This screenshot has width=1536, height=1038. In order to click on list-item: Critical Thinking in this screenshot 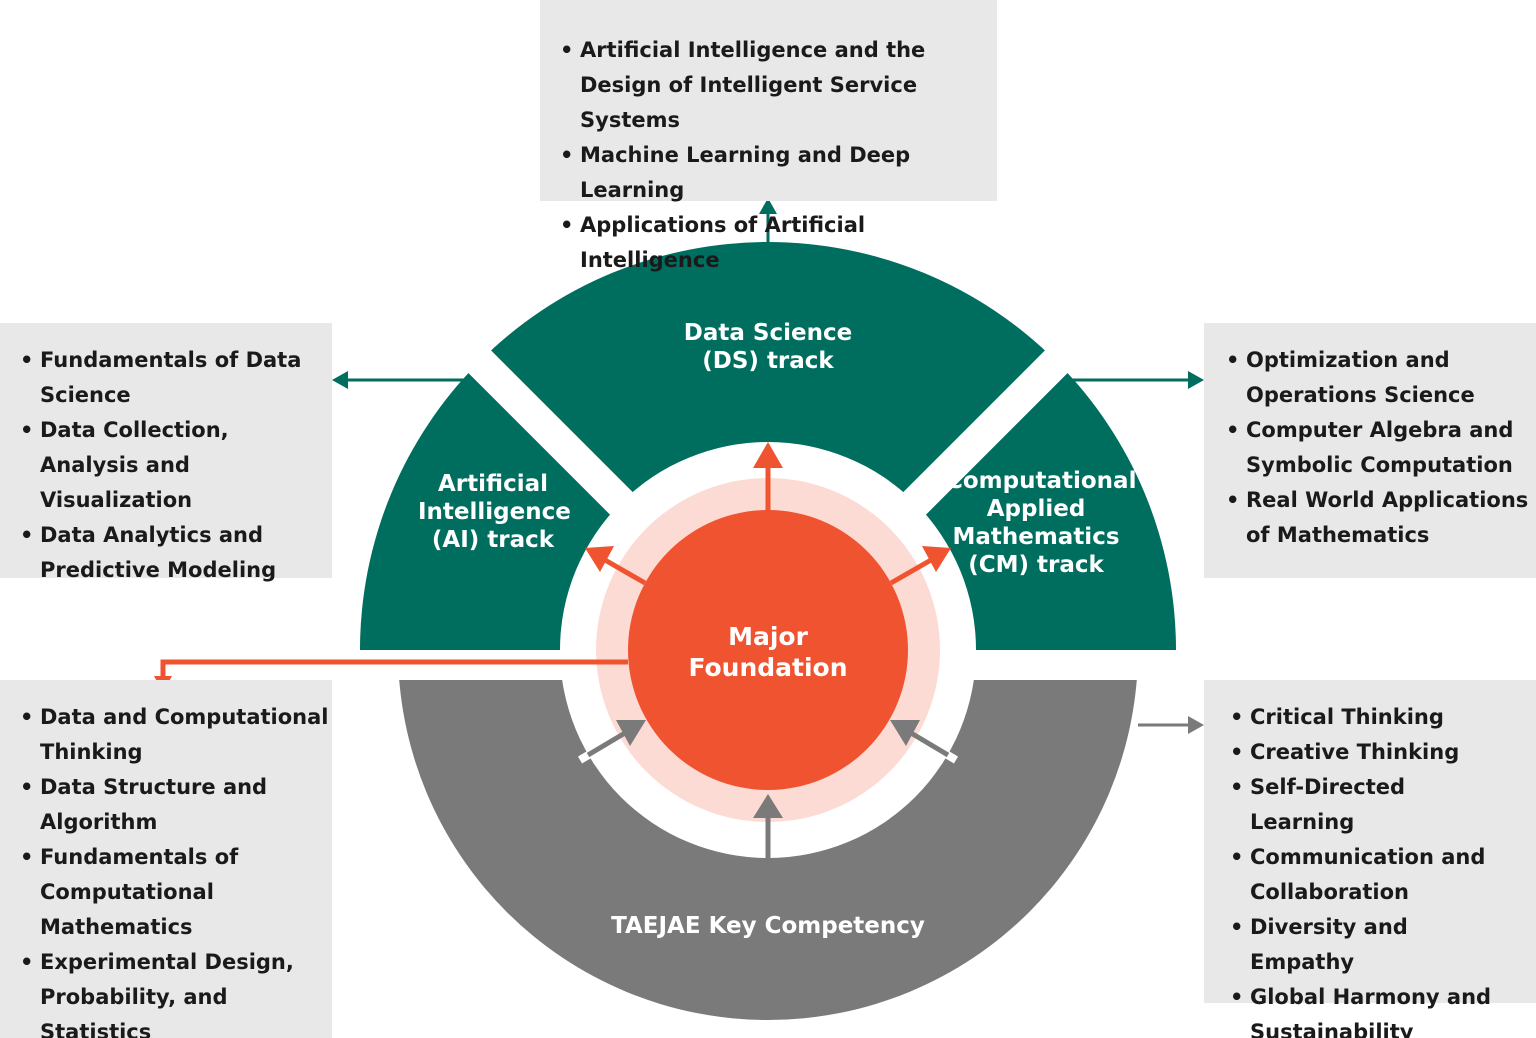, I will do `click(1370, 717)`.